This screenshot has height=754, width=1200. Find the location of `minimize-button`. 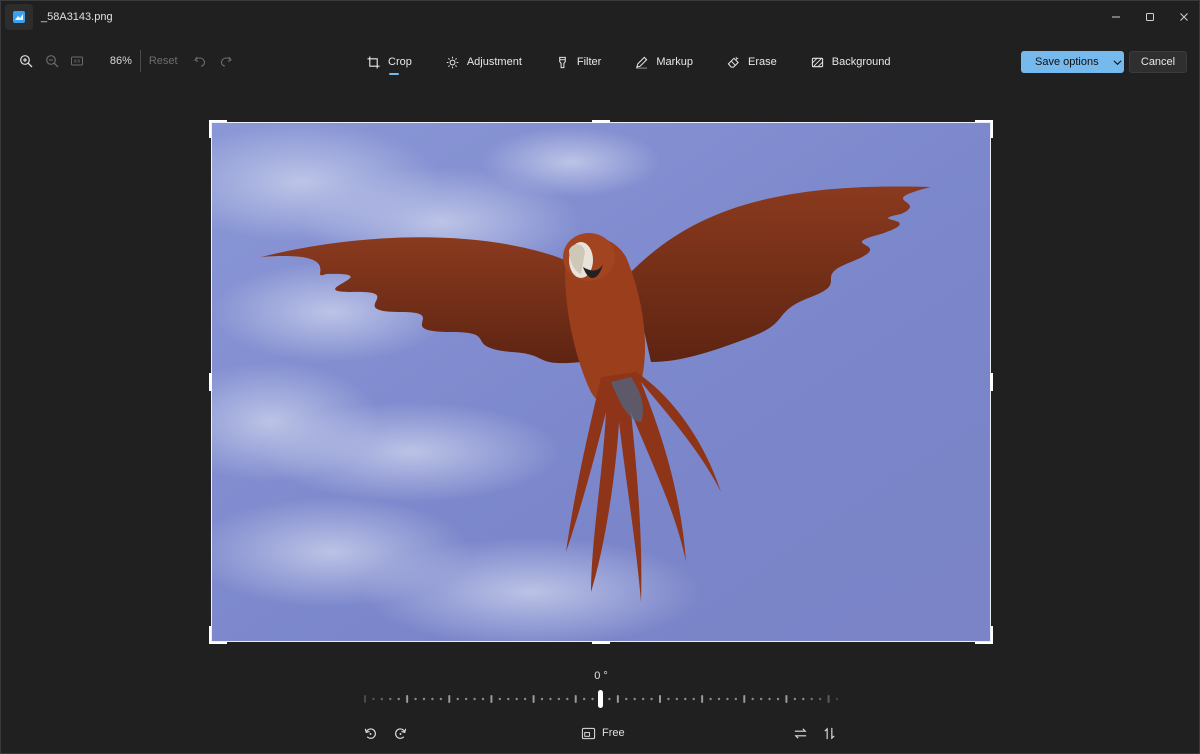

minimize-button is located at coordinates (1116, 17).